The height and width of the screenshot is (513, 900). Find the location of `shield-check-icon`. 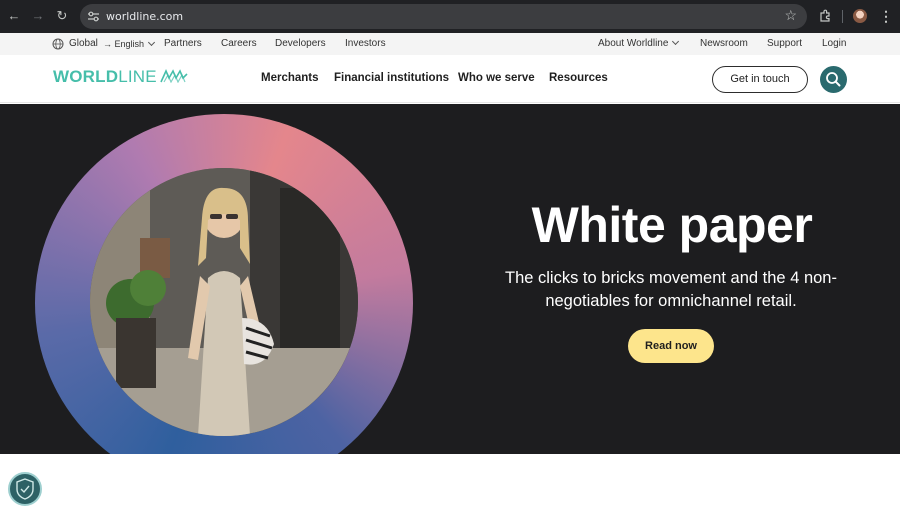

shield-check-icon is located at coordinates (25, 489).